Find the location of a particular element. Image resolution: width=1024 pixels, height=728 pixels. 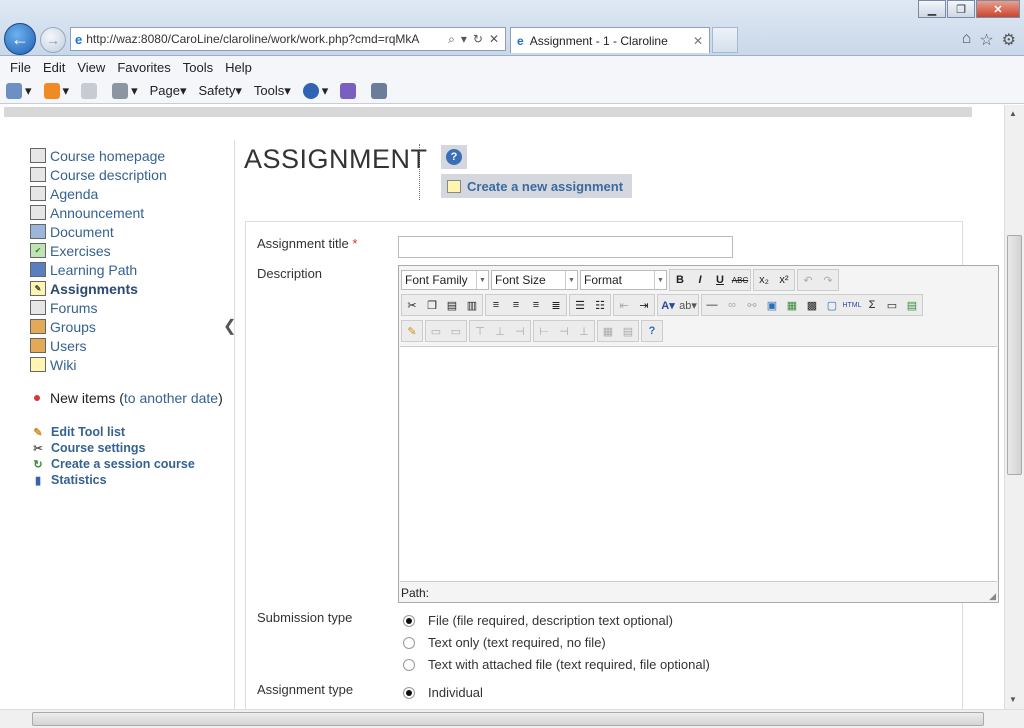

course-settings-link: ✂ Course settings is located at coordinates (130, 448).